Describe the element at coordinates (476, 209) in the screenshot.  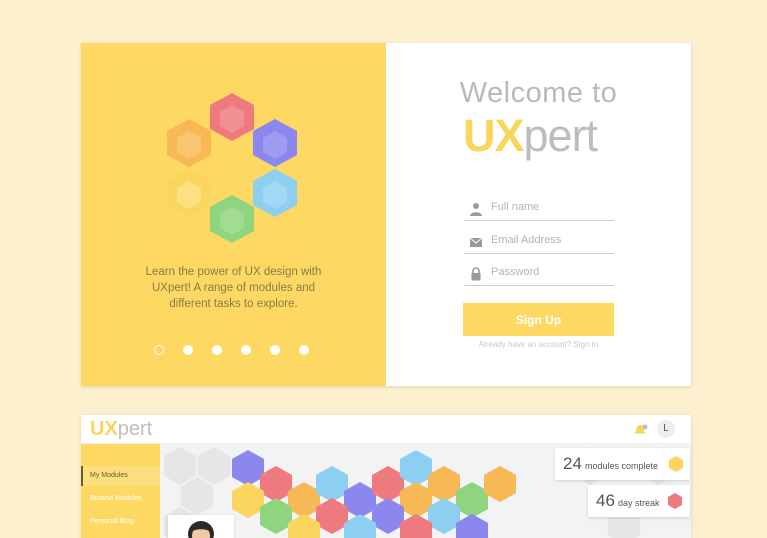
I see `user-icon` at that location.